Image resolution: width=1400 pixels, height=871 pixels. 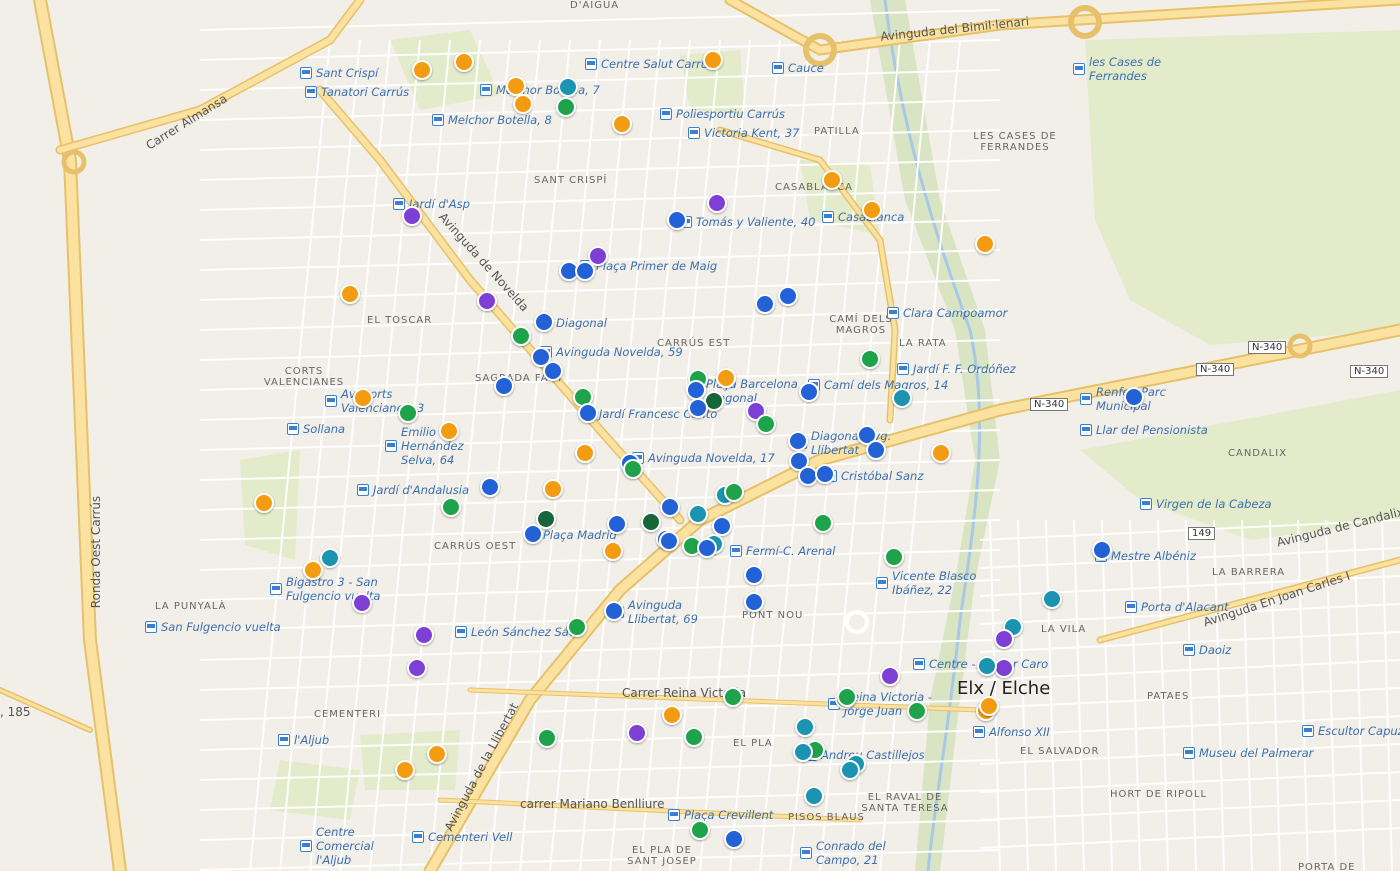 What do you see at coordinates (1207, 650) in the screenshot?
I see `bus-stop-daoiz: Daoiz` at bounding box center [1207, 650].